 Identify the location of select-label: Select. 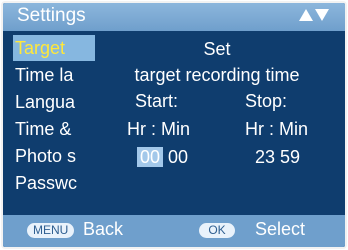
(280, 229).